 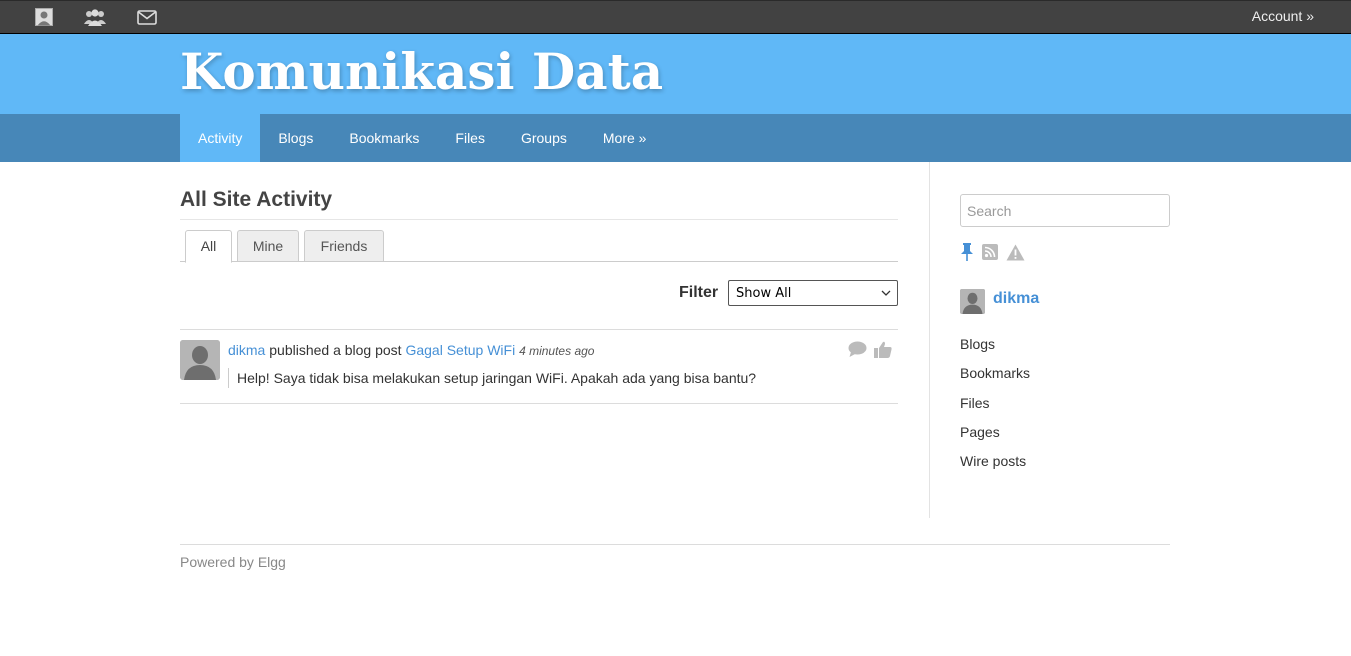 What do you see at coordinates (764, 293) in the screenshot?
I see `filter-selected-value: Show All` at bounding box center [764, 293].